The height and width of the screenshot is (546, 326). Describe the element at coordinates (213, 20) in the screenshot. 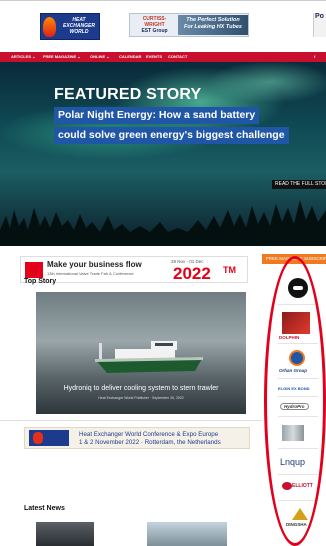

I see `ad-tagline-line1: The Perfect Solution` at that location.